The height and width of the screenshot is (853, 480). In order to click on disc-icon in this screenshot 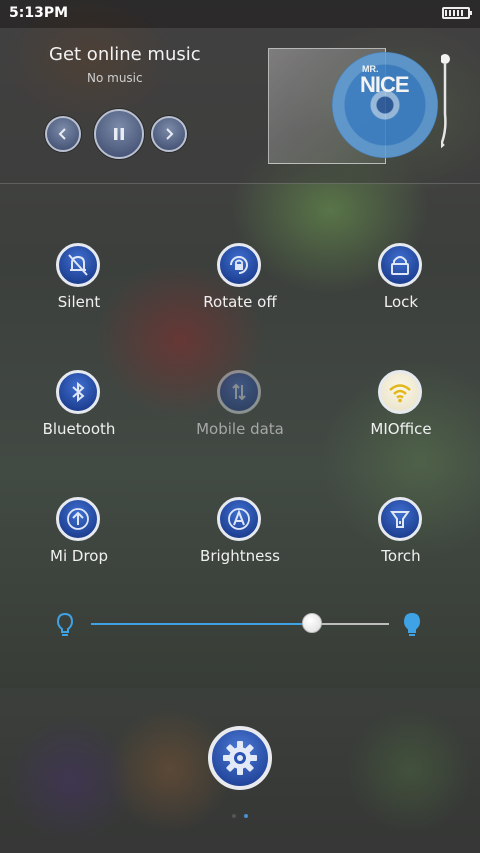, I will do `click(385, 105)`.